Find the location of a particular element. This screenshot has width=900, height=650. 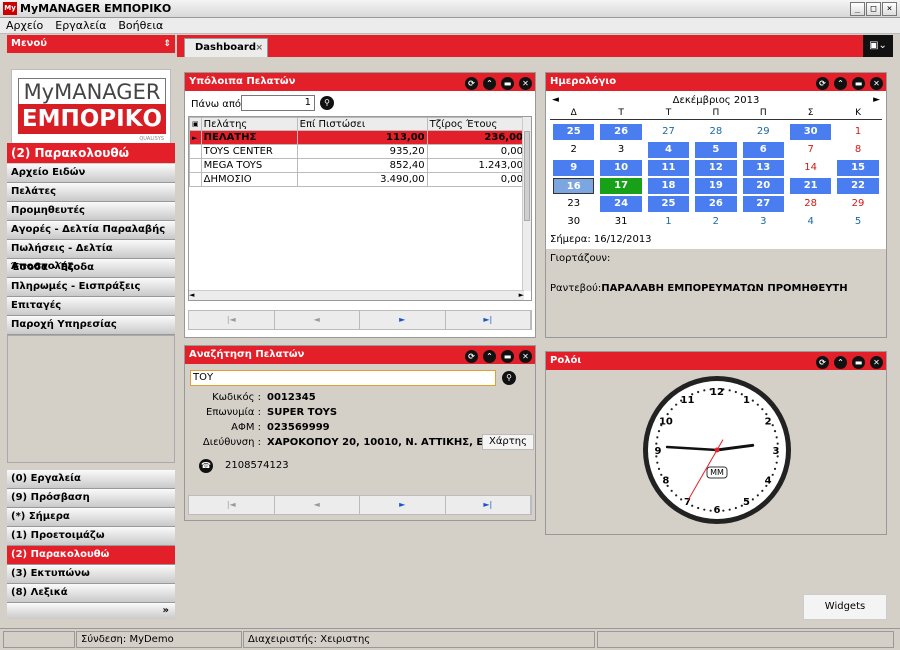

next-month-icon: ► is located at coordinates (876, 100).